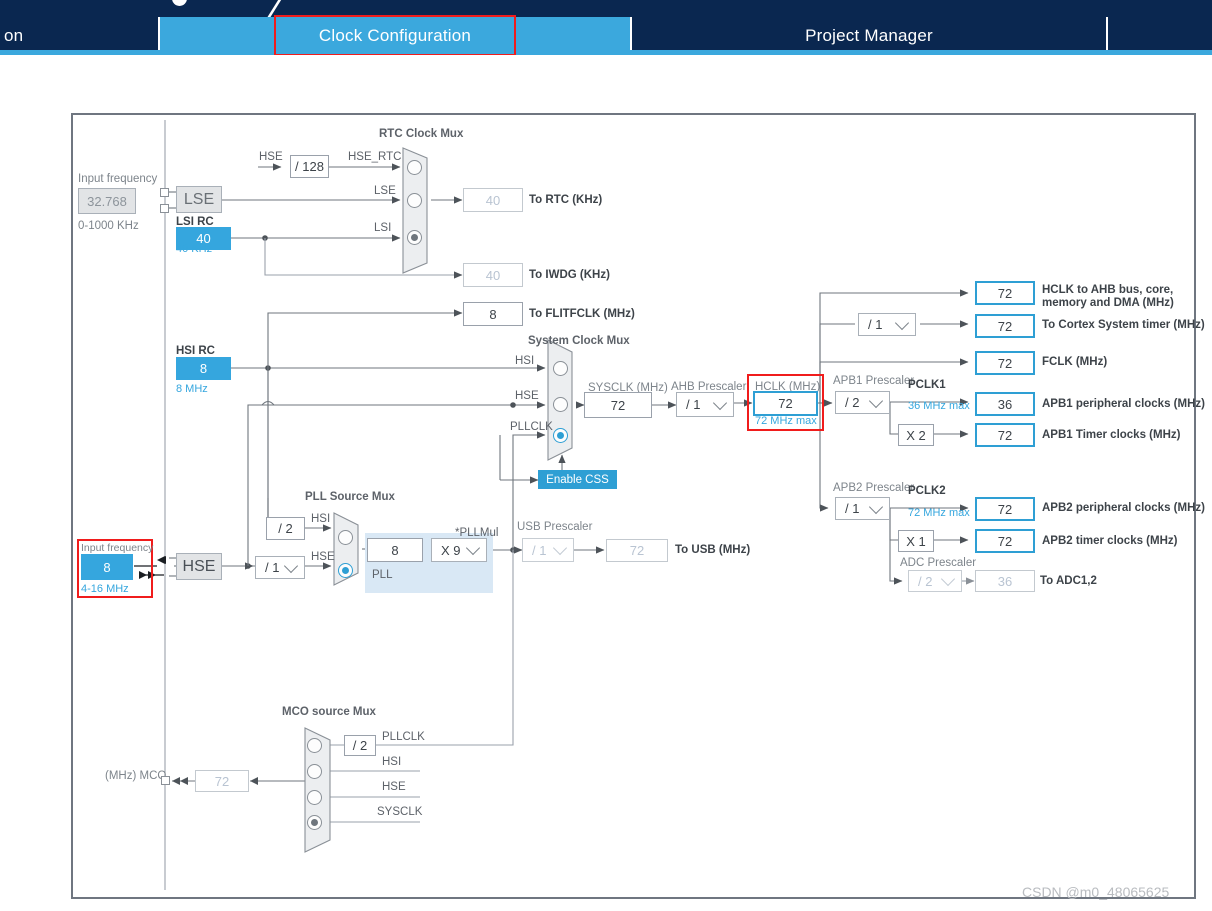 The image size is (1212, 911). I want to click on fclk-label: FCLK (MHz), so click(1075, 362).